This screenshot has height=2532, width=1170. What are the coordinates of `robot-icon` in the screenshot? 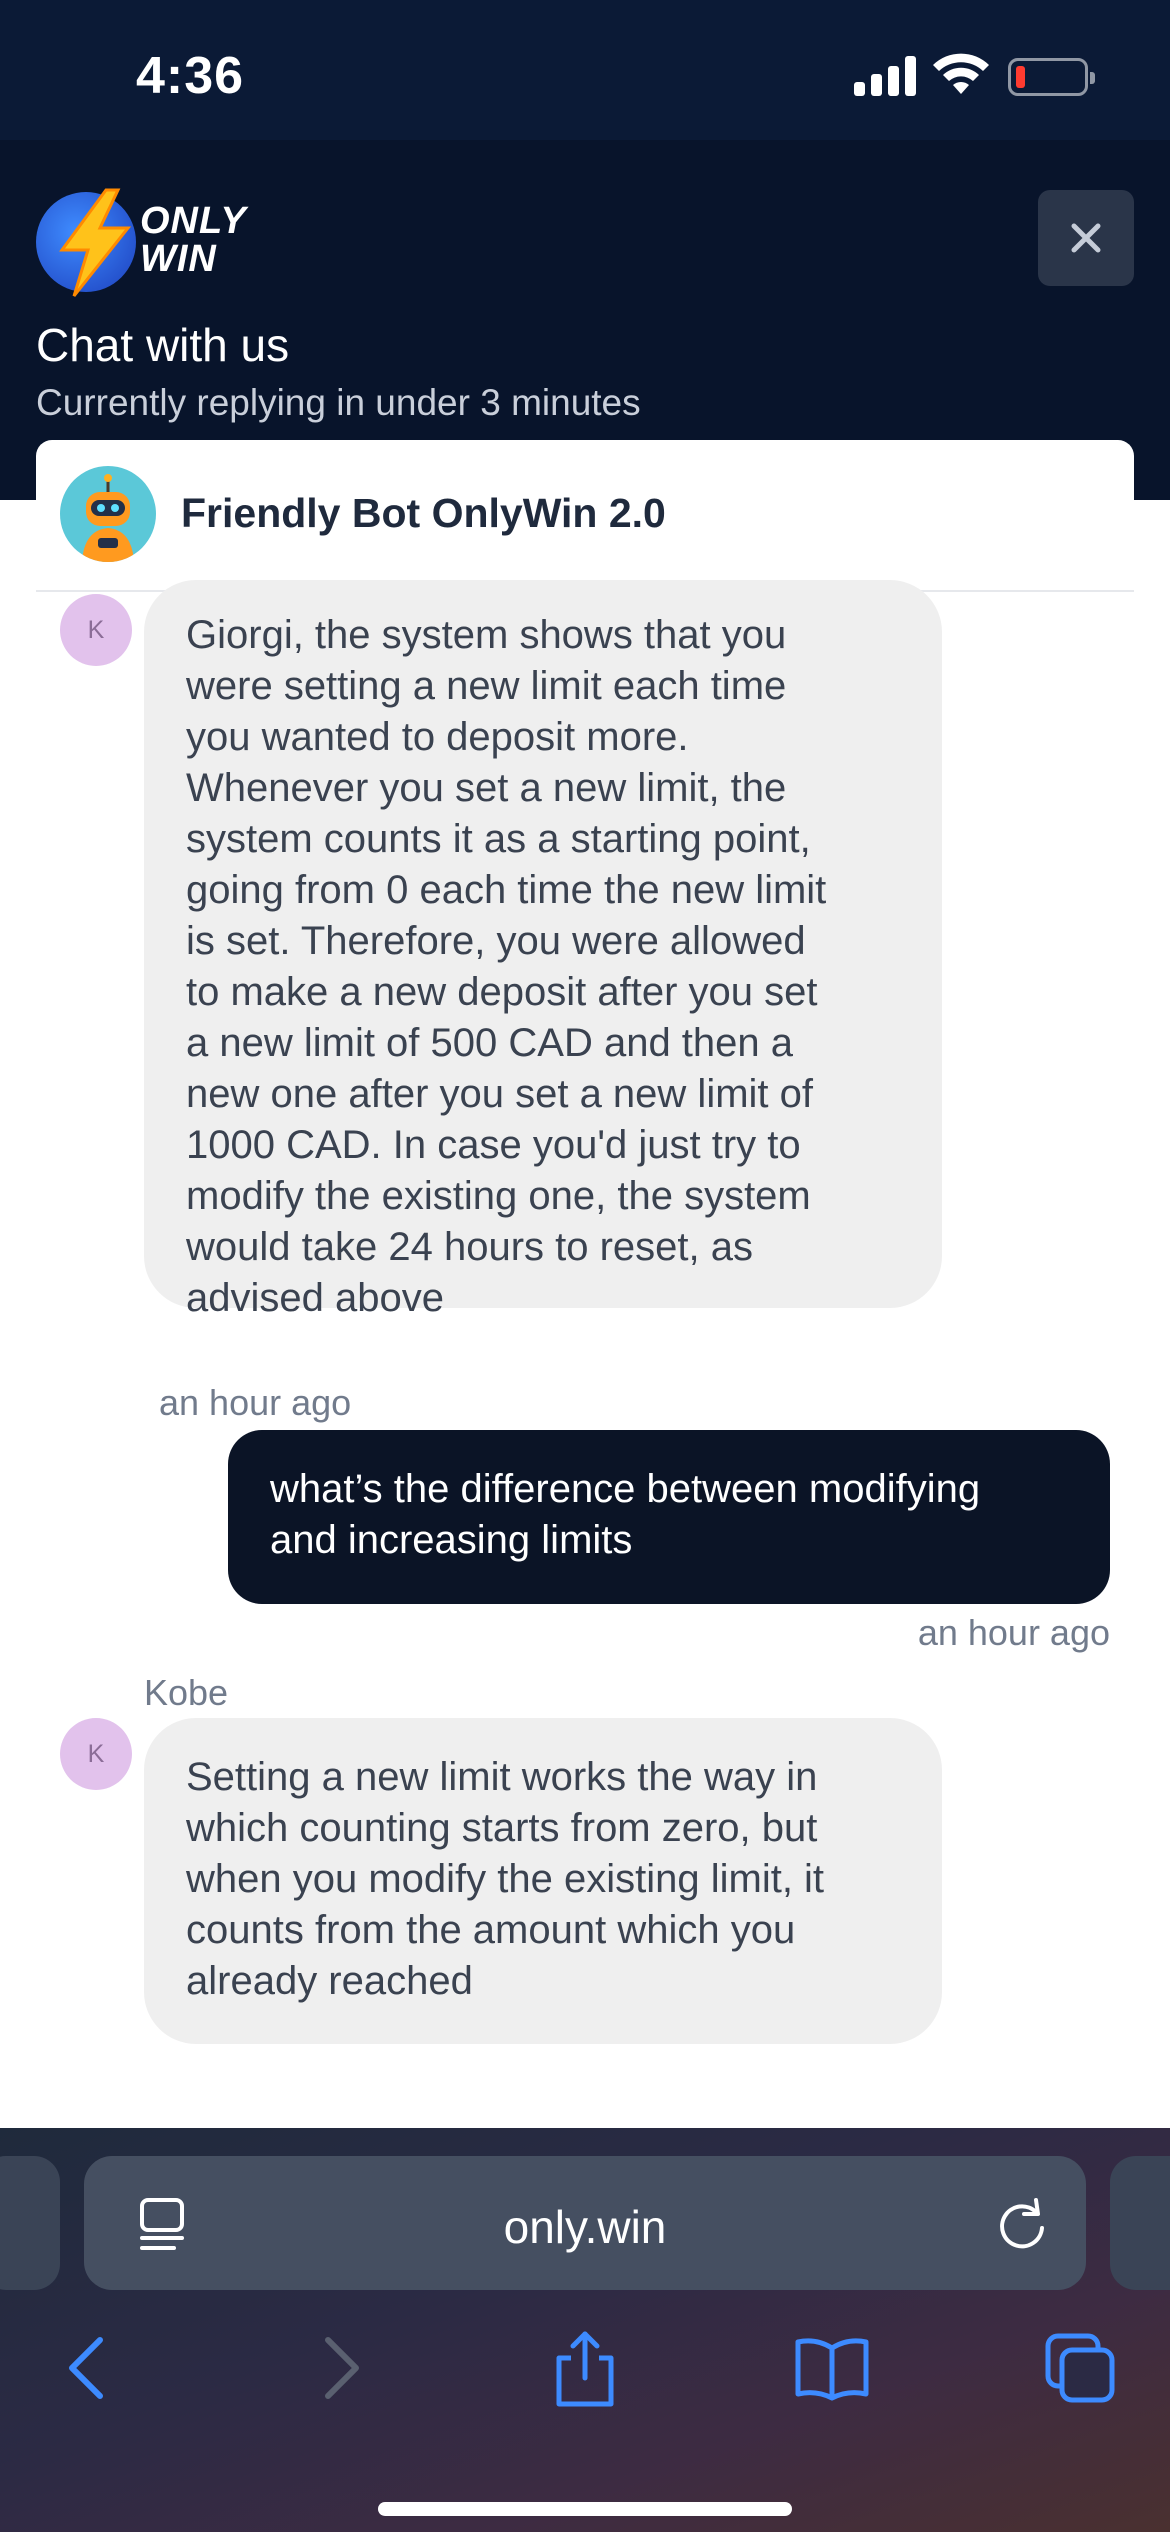 It's located at (108, 518).